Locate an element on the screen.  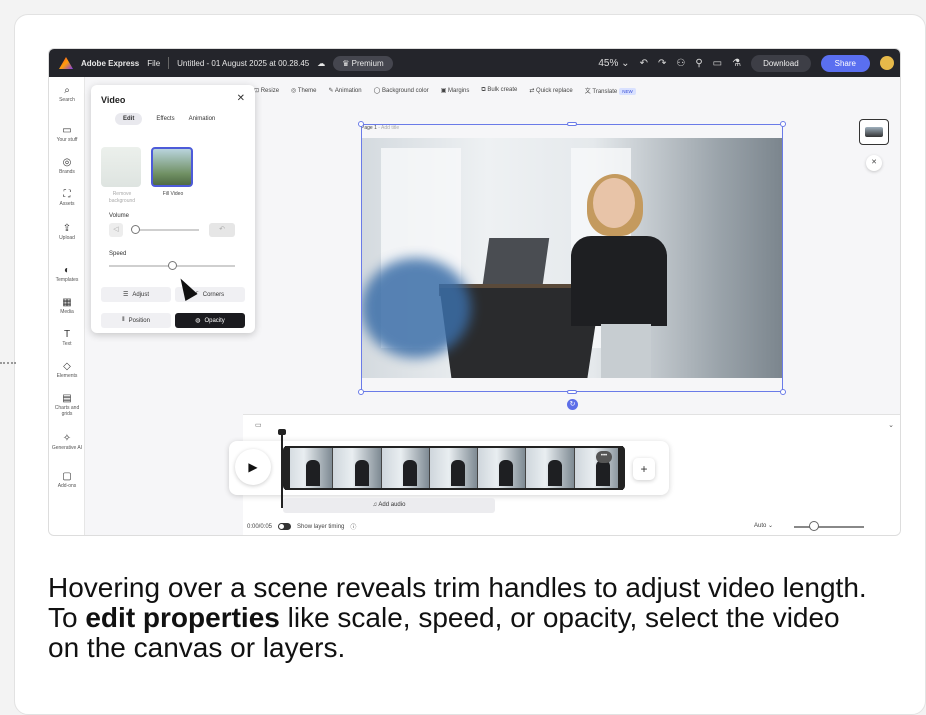
timeline-zoom-knob is located at coordinates (814, 526).